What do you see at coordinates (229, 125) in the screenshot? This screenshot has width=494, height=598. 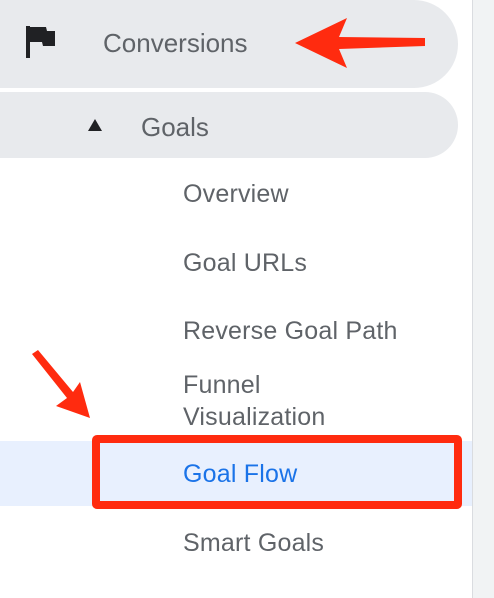 I see `nav-item-goals` at bounding box center [229, 125].